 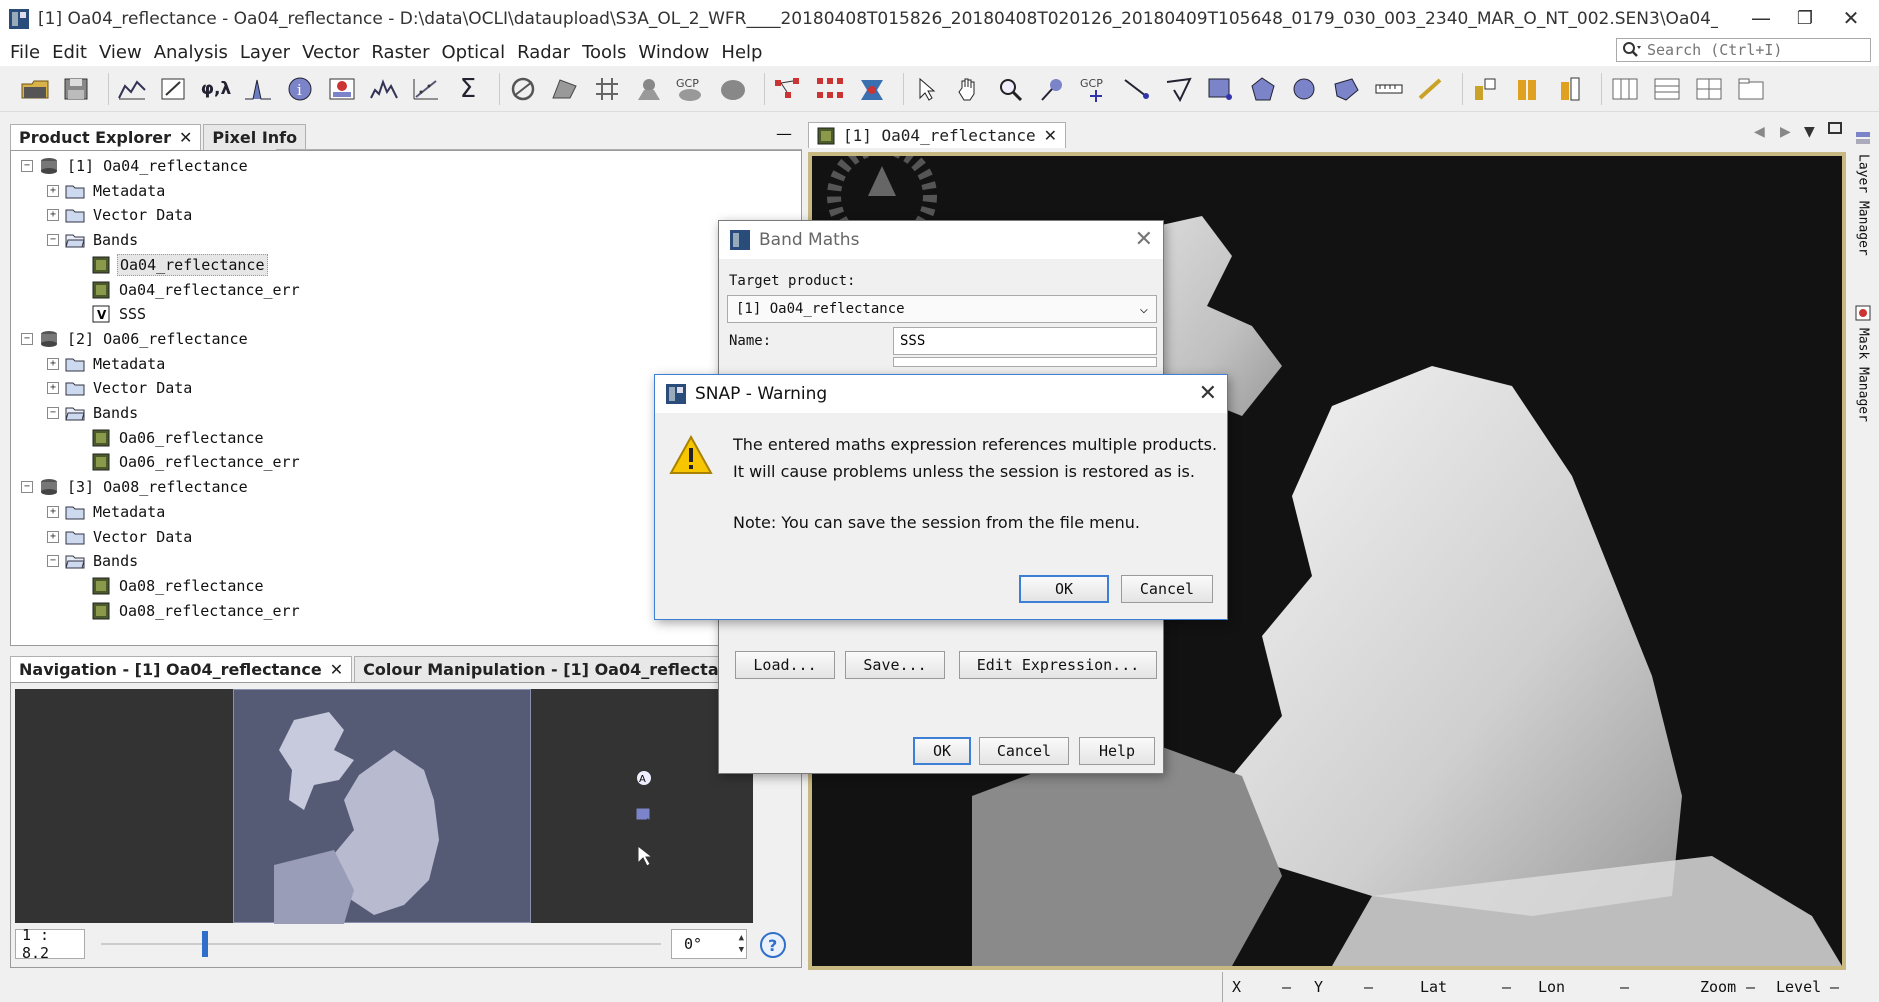 I want to click on tile-vertical-icon, so click(x=1667, y=89).